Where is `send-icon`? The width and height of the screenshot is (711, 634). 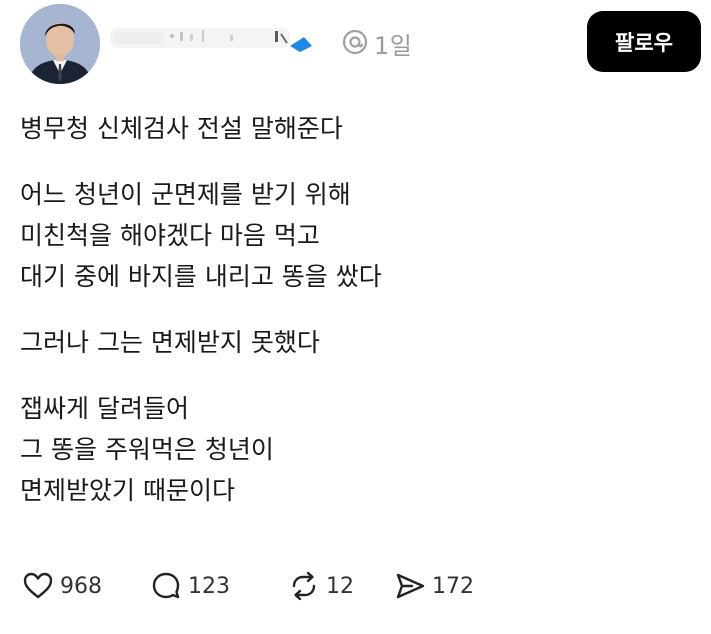 send-icon is located at coordinates (410, 586).